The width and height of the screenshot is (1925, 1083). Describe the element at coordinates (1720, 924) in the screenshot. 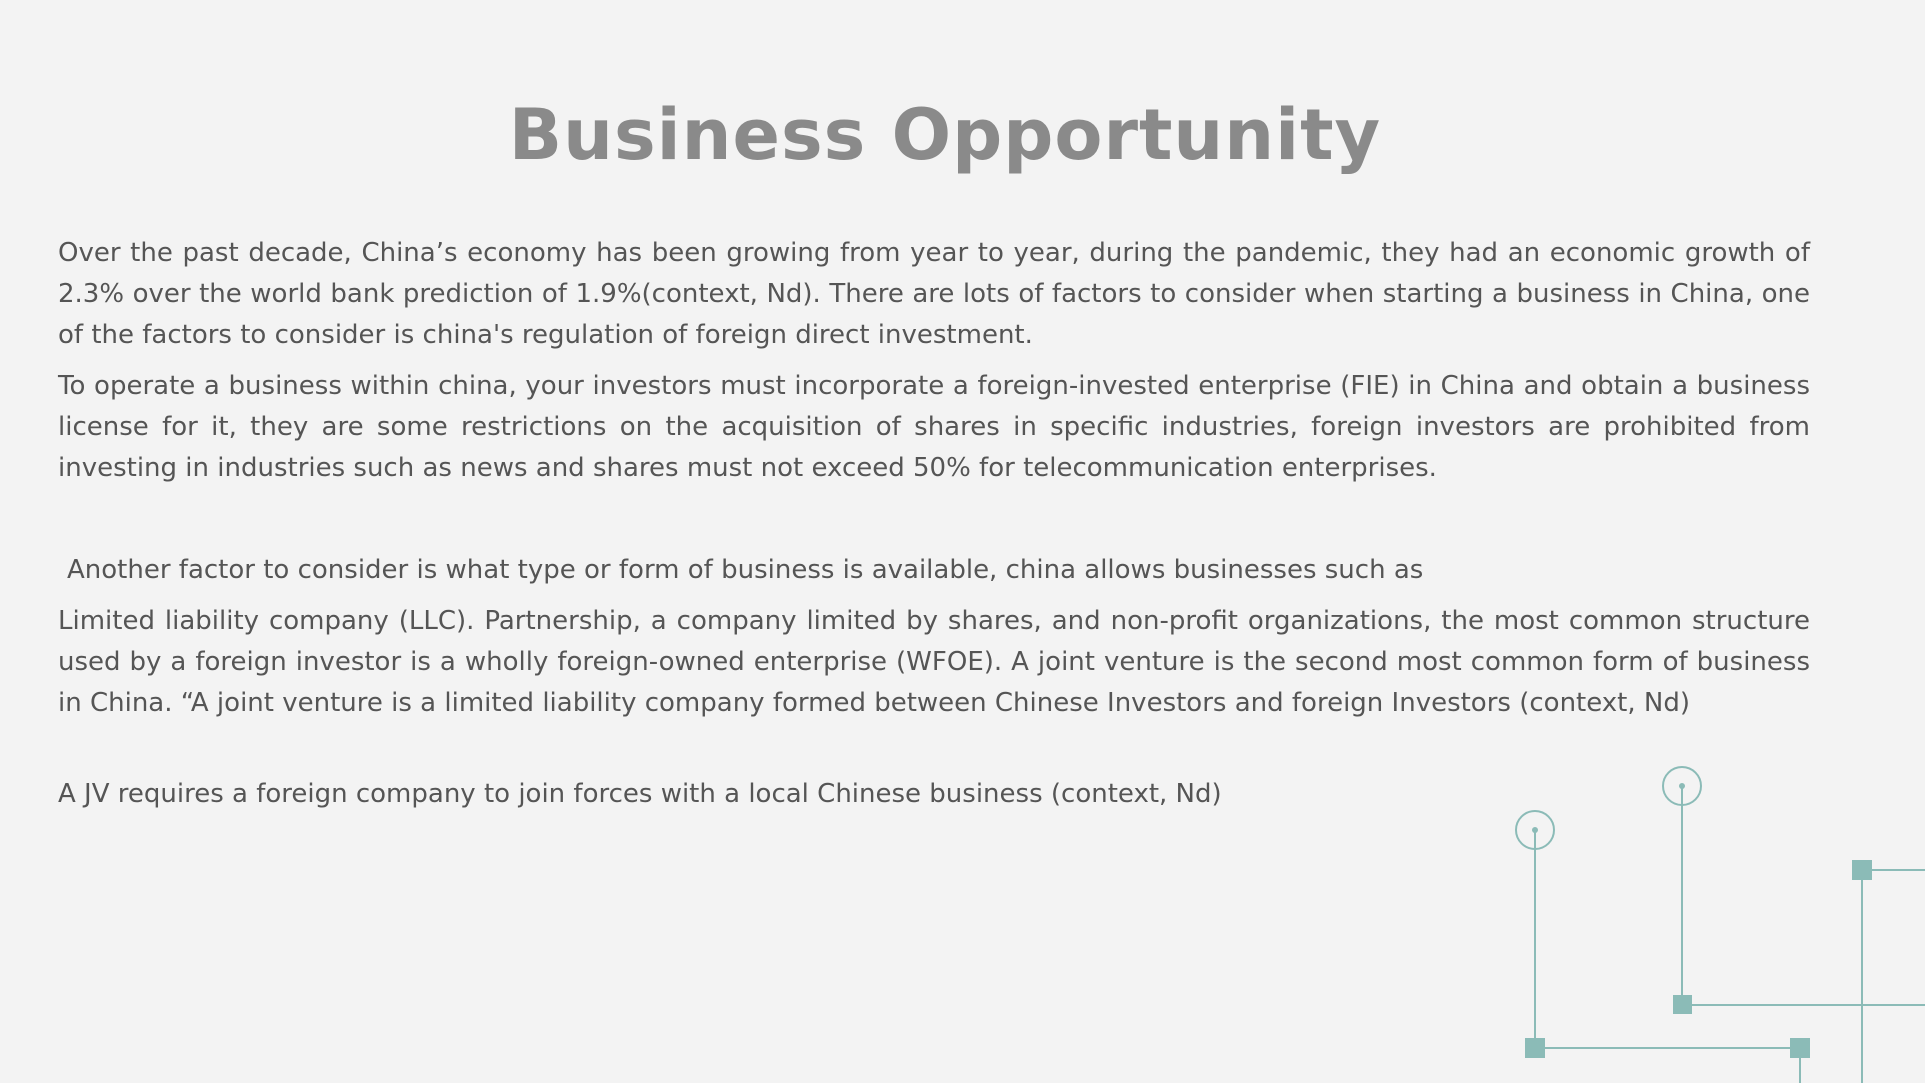

I see `circuit-decoration` at that location.